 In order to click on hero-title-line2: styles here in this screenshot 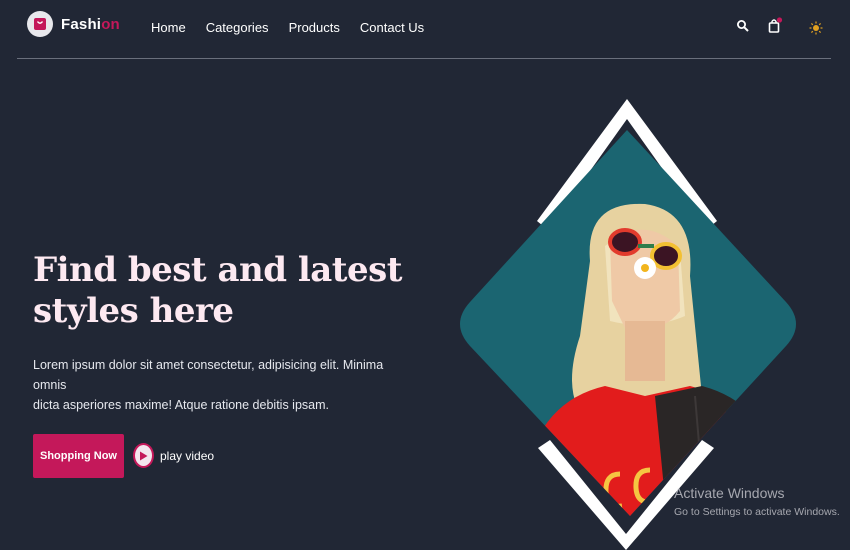, I will do `click(133, 311)`.